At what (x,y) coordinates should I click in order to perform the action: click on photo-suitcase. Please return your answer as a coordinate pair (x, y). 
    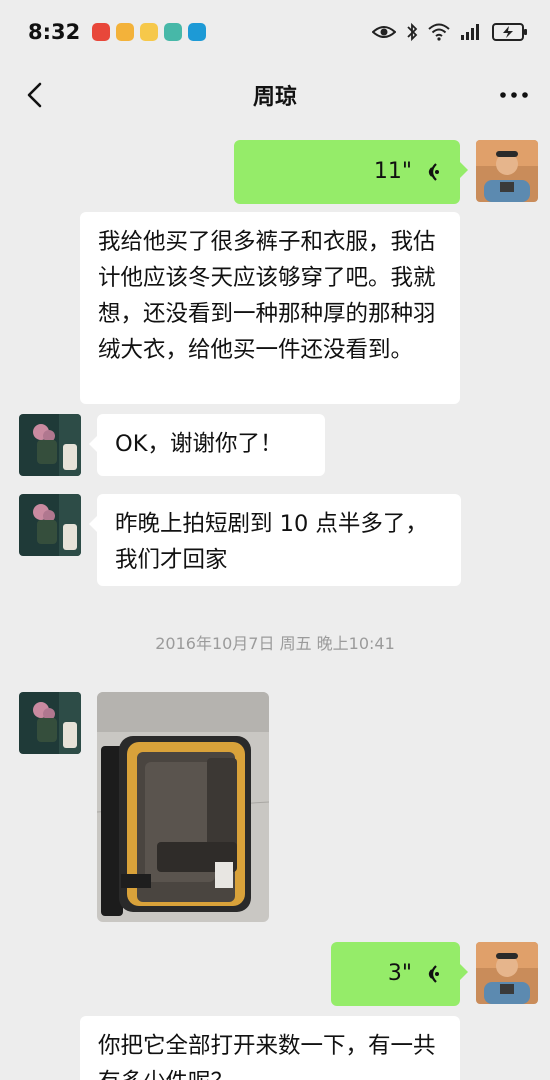
    Looking at the image, I should click on (183, 807).